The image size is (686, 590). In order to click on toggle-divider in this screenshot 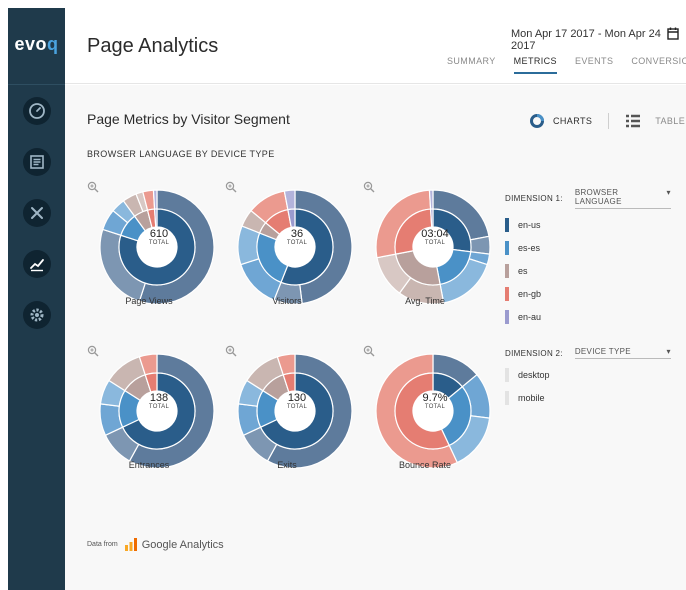, I will do `click(609, 121)`.